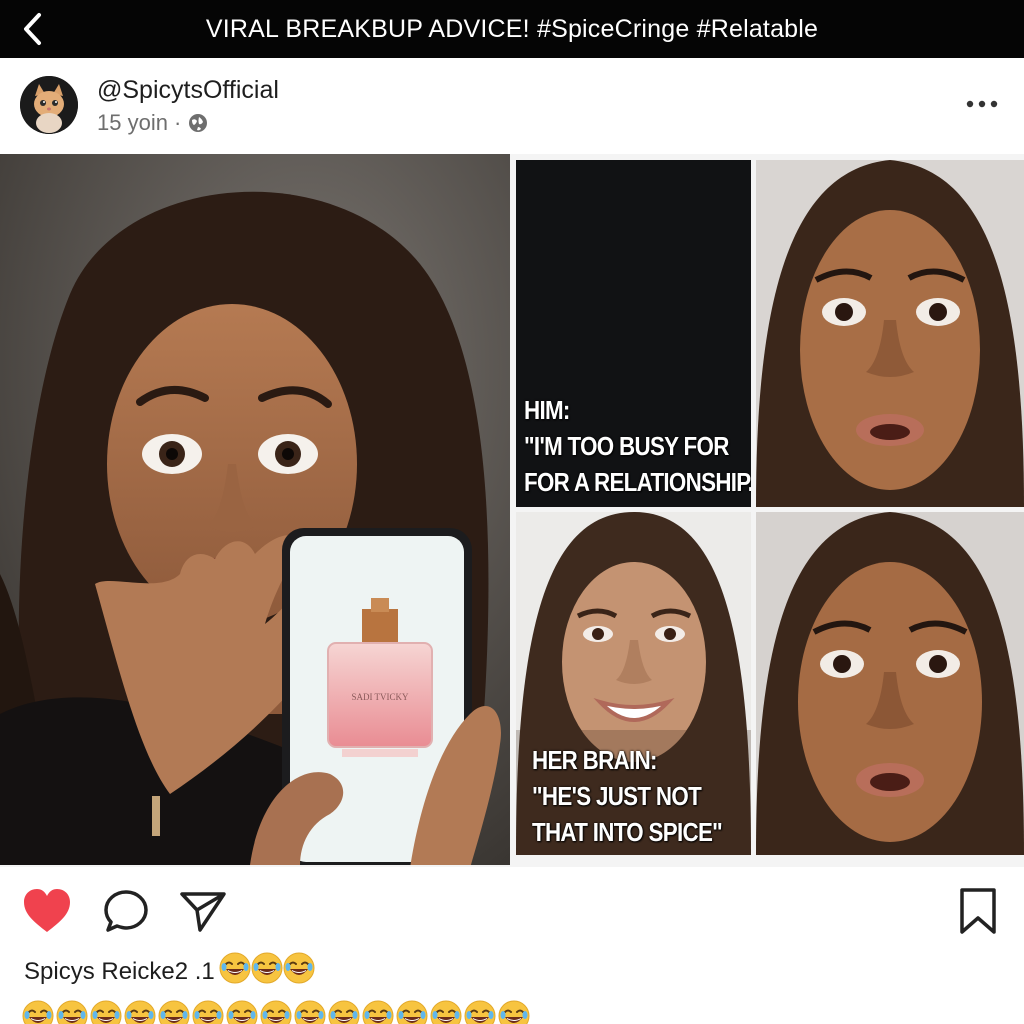 Image resolution: width=1024 pixels, height=1024 pixels. Describe the element at coordinates (198, 123) in the screenshot. I see `globe-icon` at that location.